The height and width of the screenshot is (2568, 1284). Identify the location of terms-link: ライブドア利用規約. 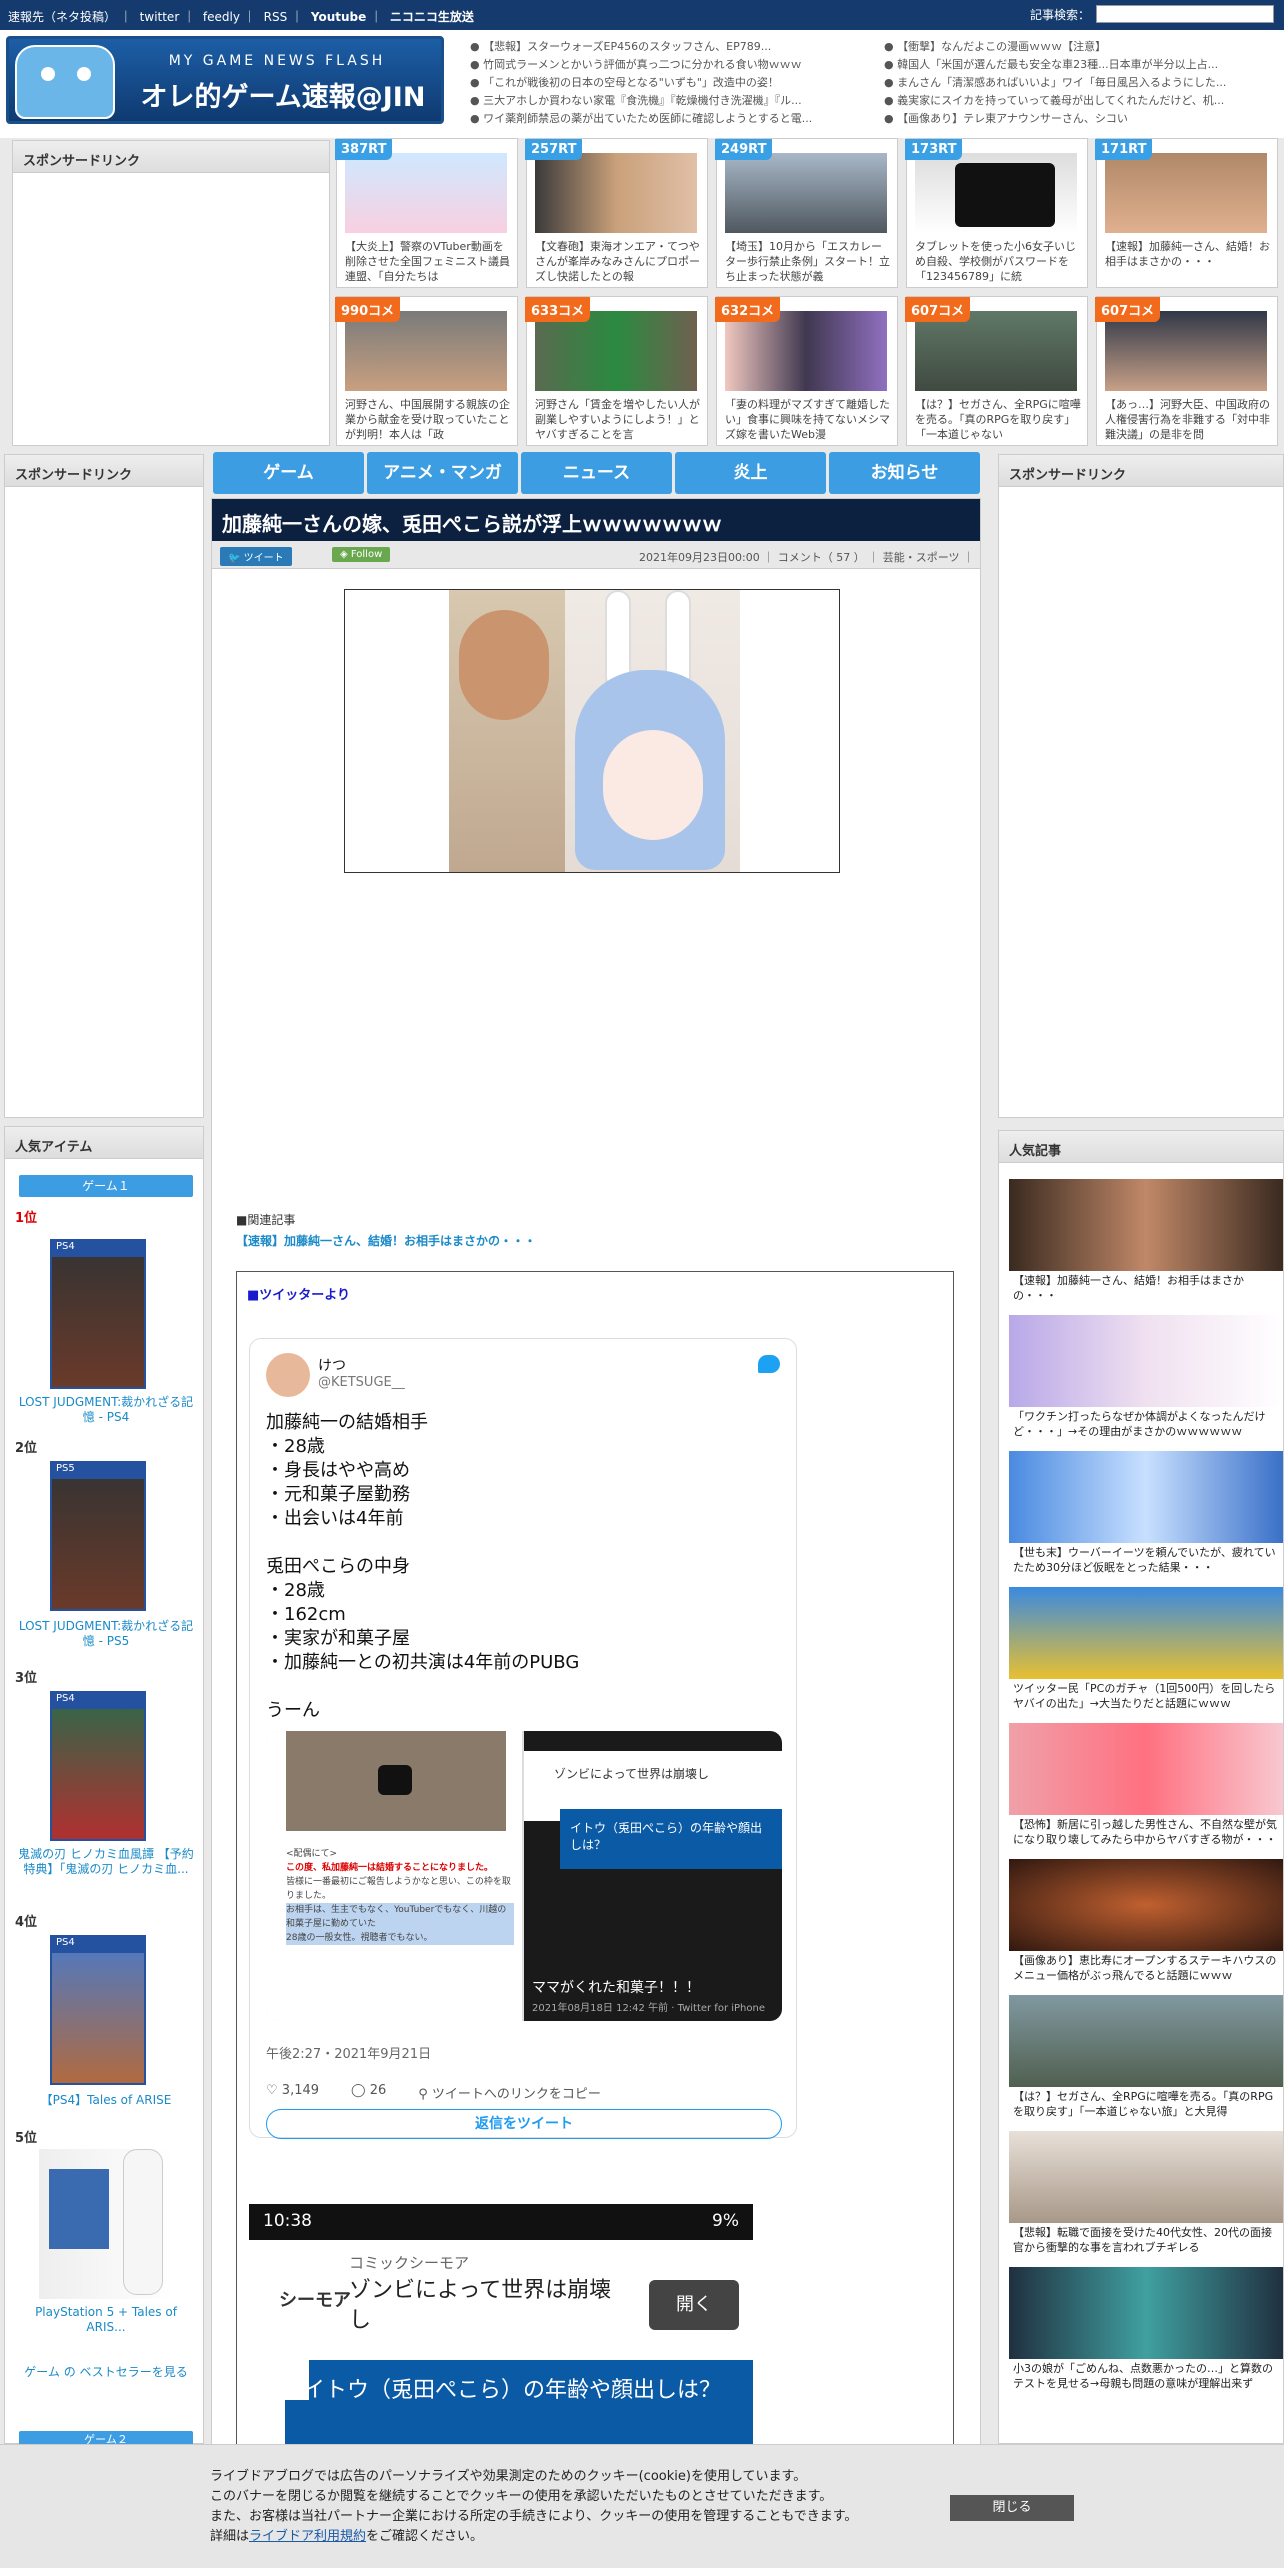
(307, 2536).